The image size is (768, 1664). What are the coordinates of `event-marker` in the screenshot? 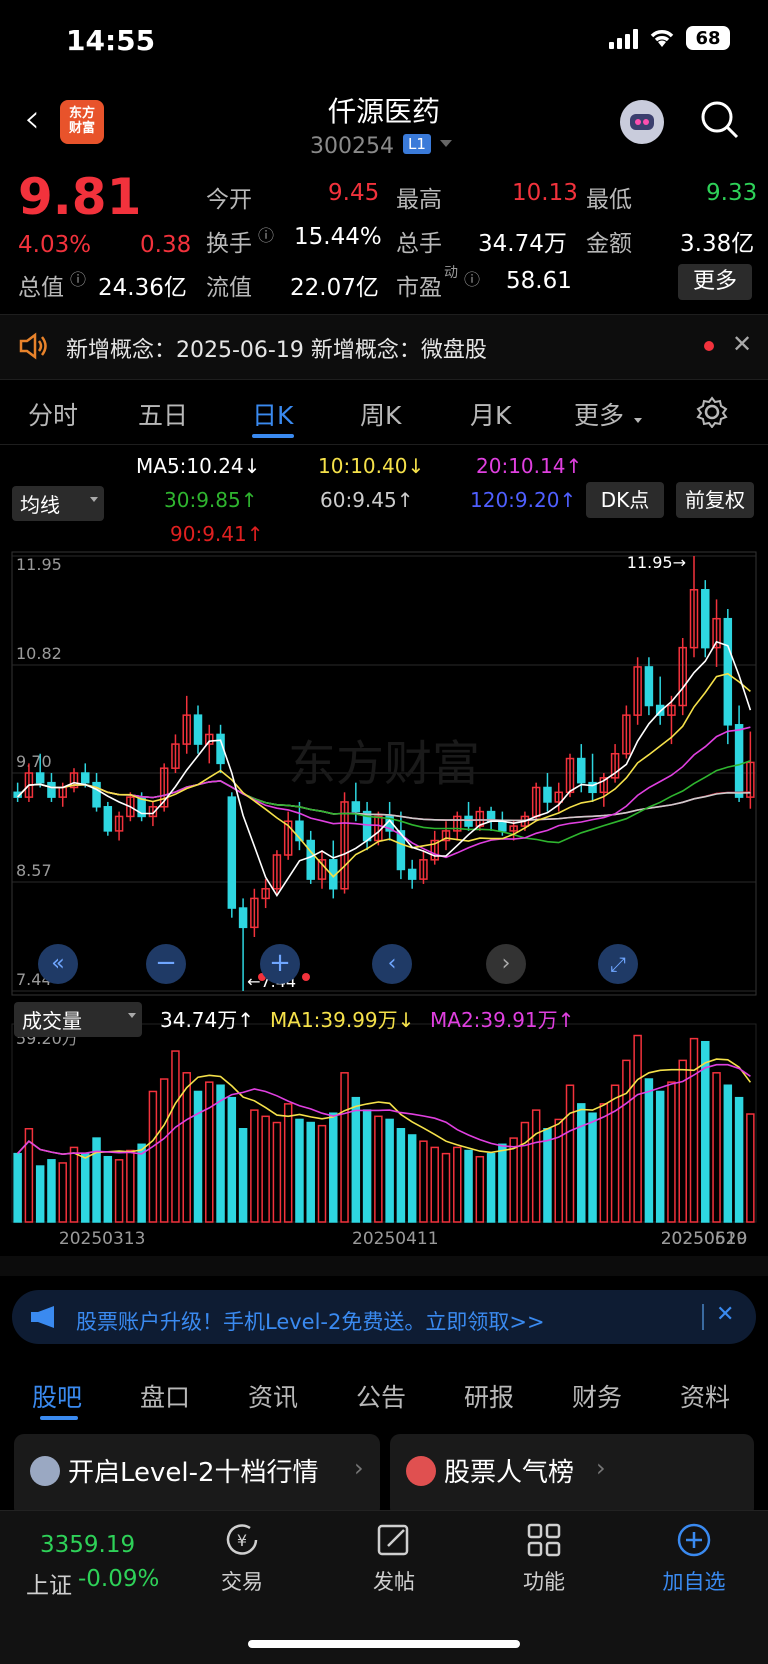 It's located at (306, 977).